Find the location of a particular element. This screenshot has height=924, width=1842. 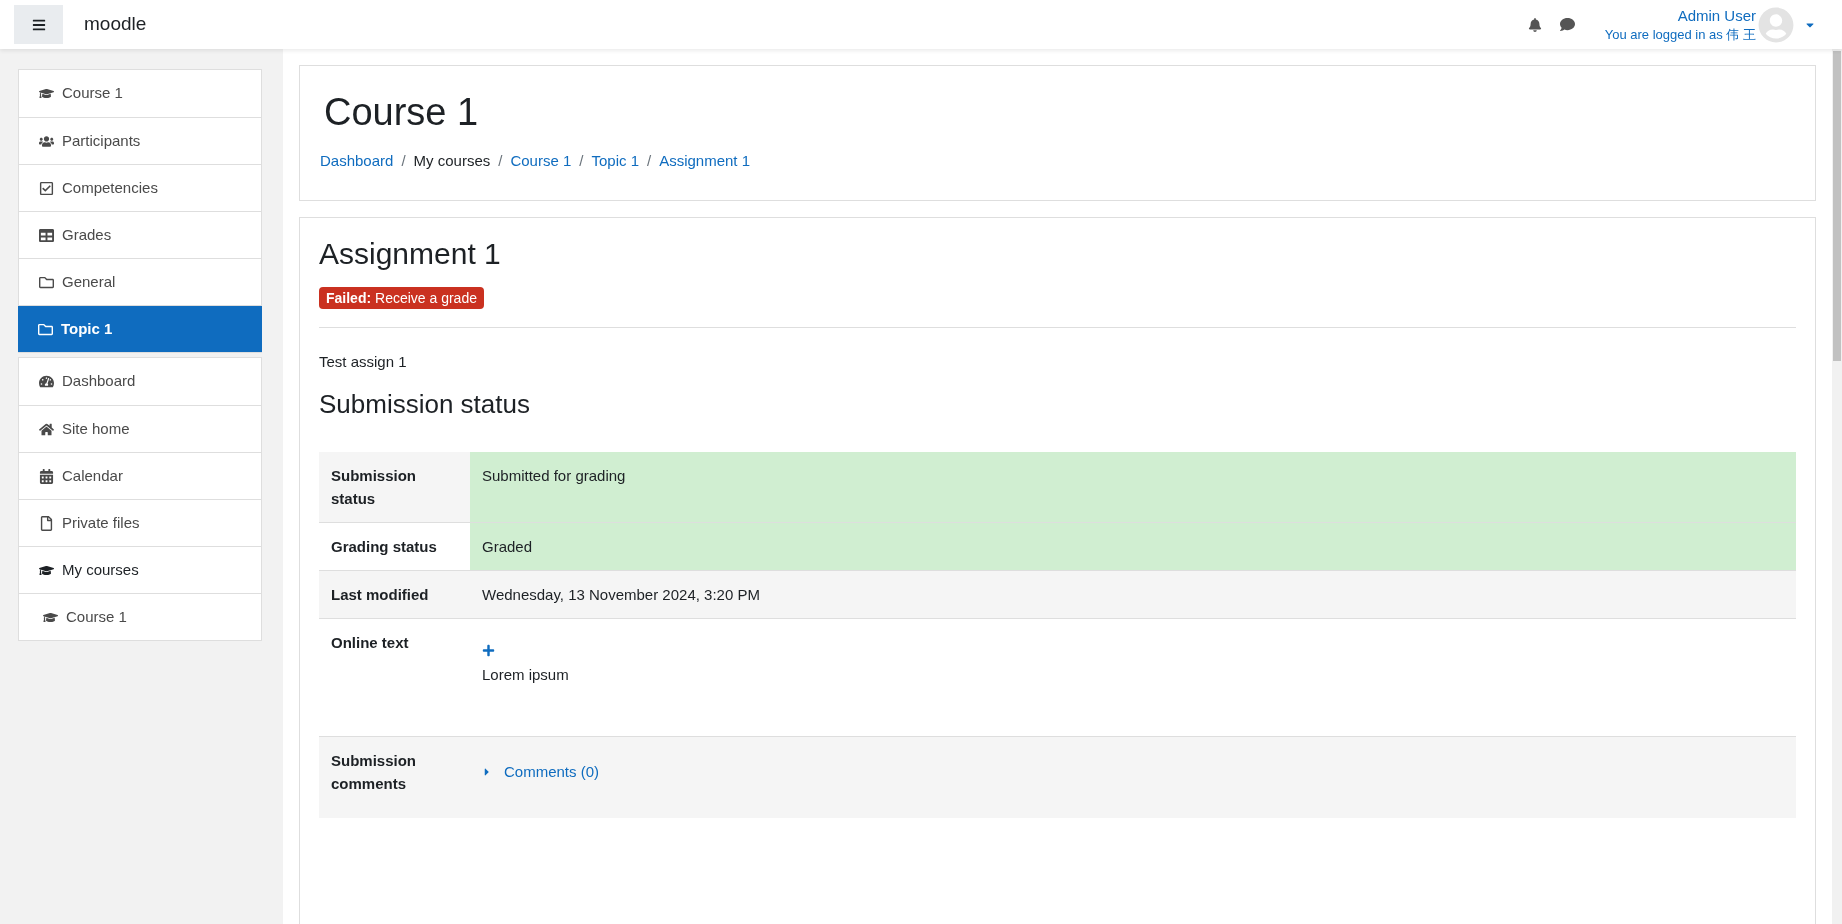

table-cell: Graded is located at coordinates (1133, 546).